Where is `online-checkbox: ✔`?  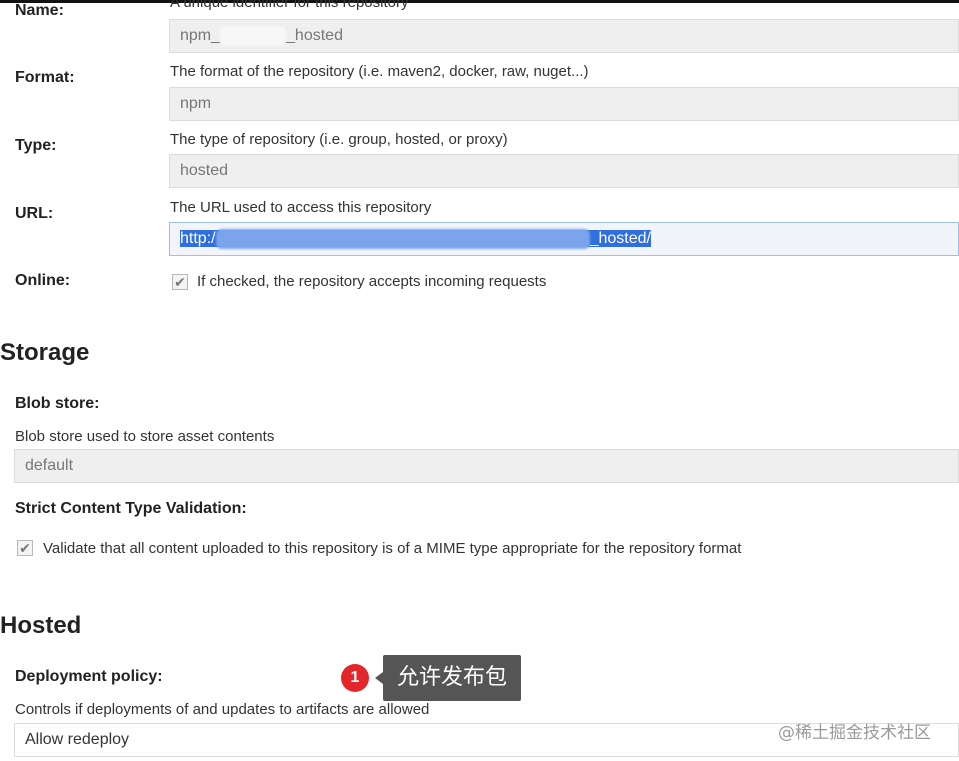 online-checkbox: ✔ is located at coordinates (180, 282).